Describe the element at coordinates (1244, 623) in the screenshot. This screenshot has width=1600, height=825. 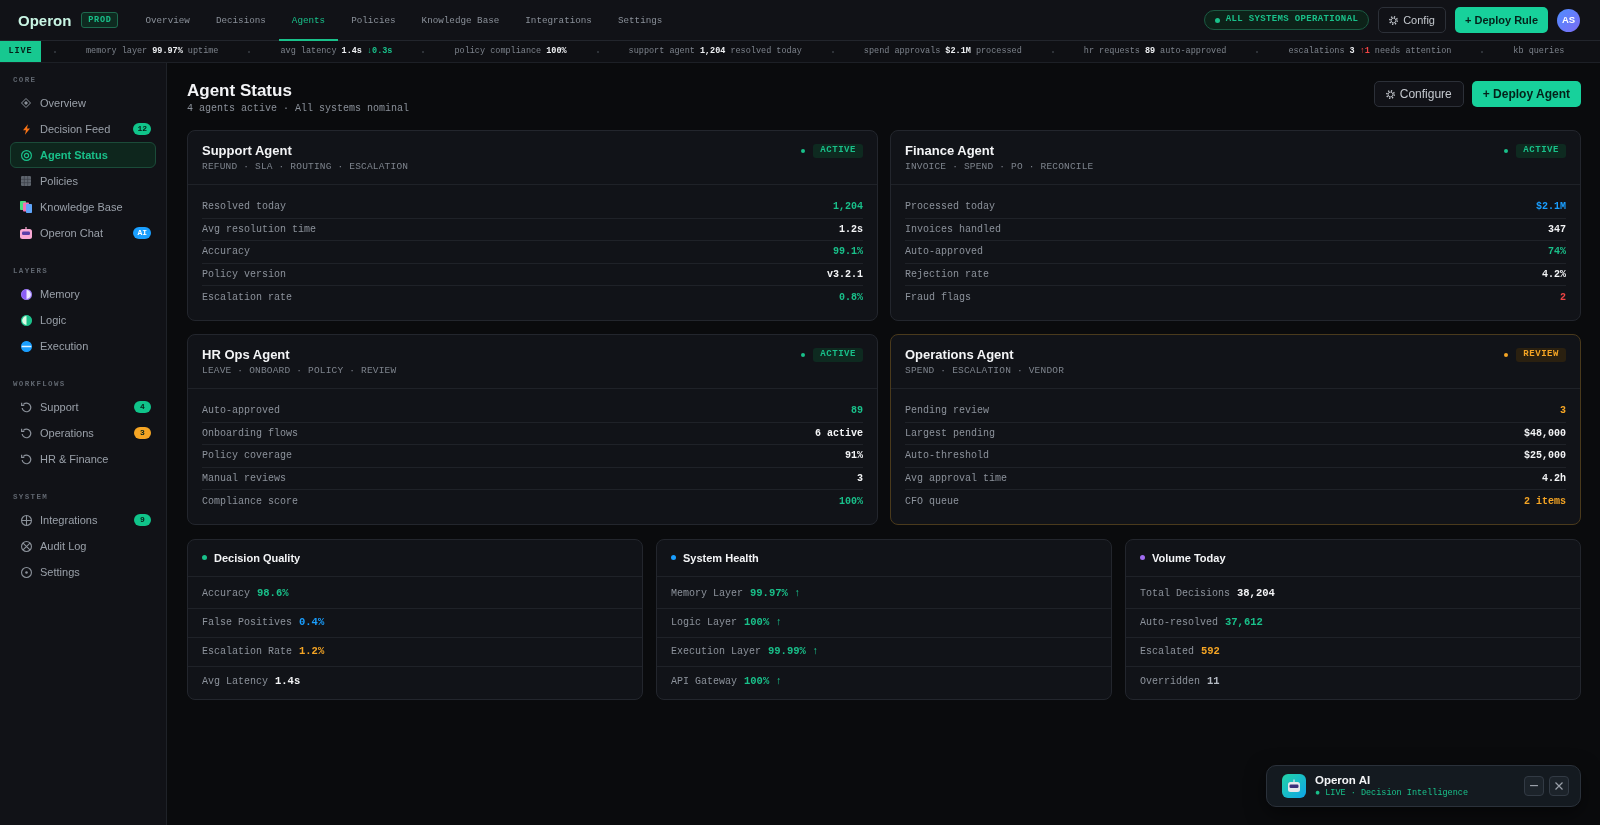
I see `metric-value: 37,612` at that location.